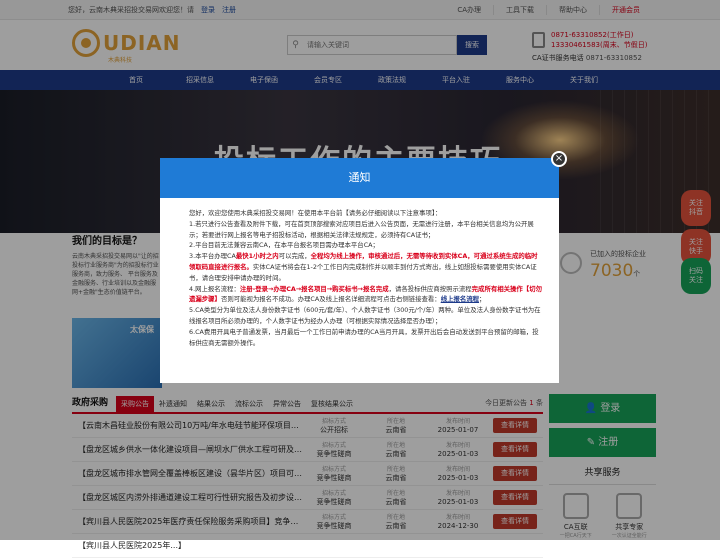  What do you see at coordinates (315, 213) in the screenshot?
I see `modal-intro: 您好，欢迎您使用木典采招投交易网！在使用本平台前【请务必仔细阅读以下注意事项】：` at bounding box center [315, 213].